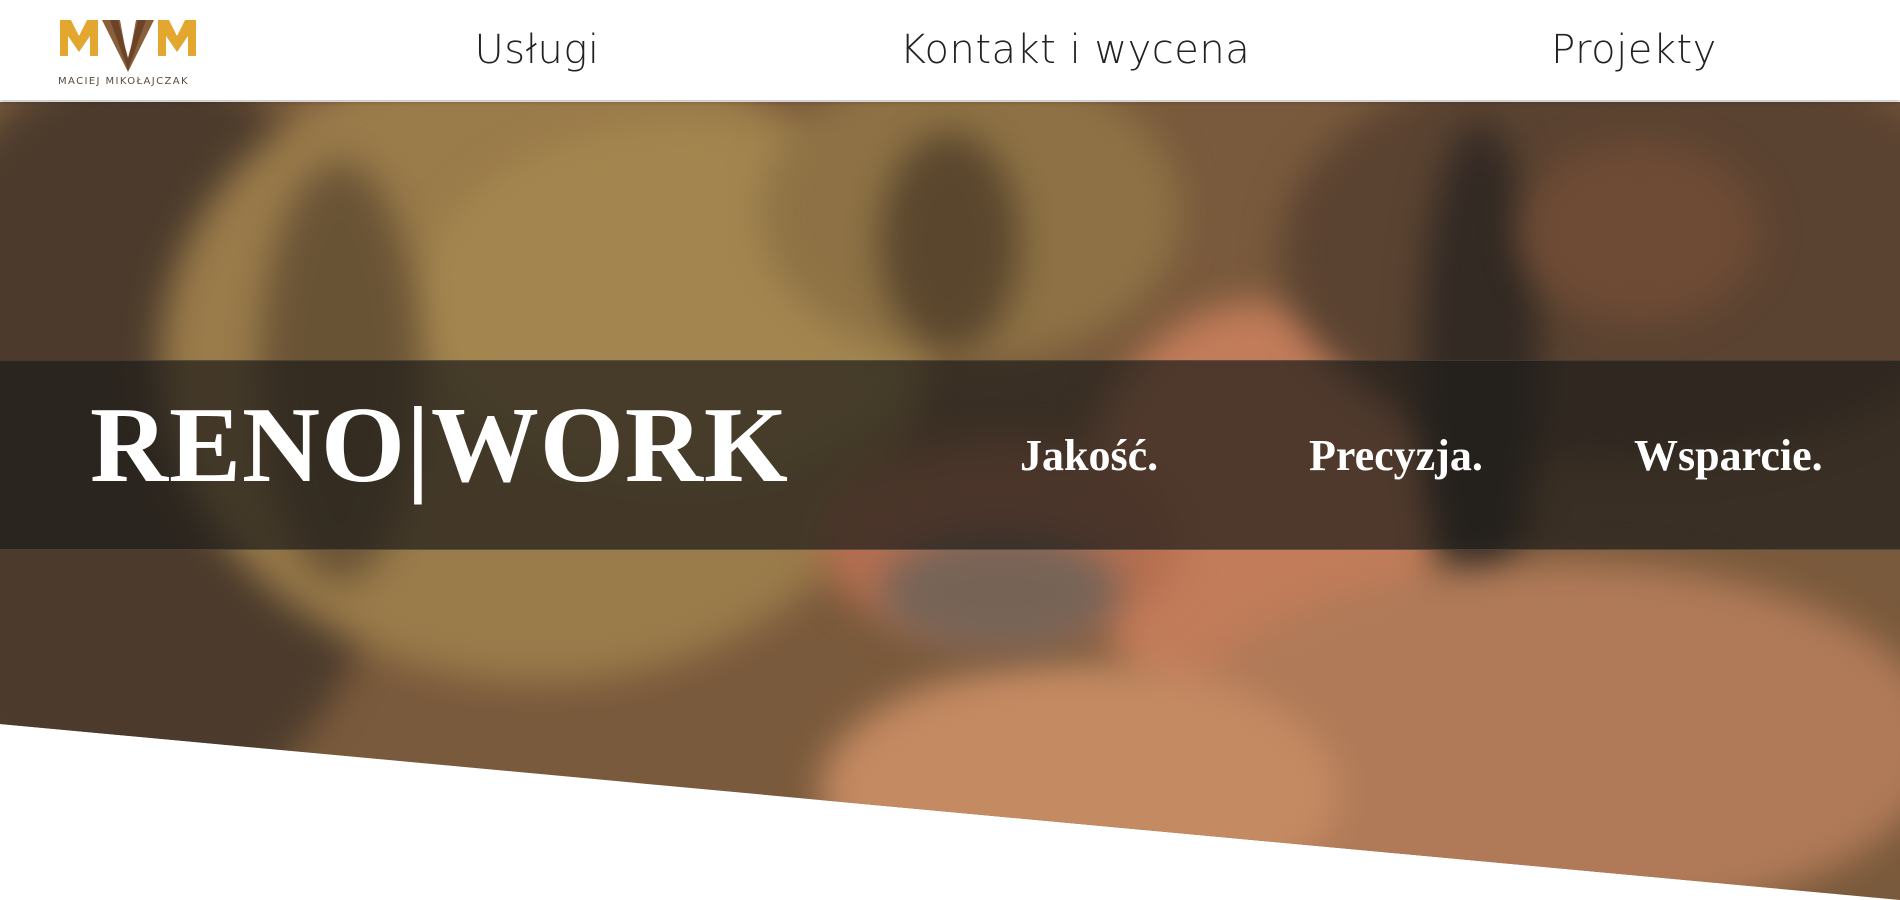 This screenshot has height=900, width=1900. What do you see at coordinates (439, 445) in the screenshot?
I see `brand-title: RENO|WORK` at bounding box center [439, 445].